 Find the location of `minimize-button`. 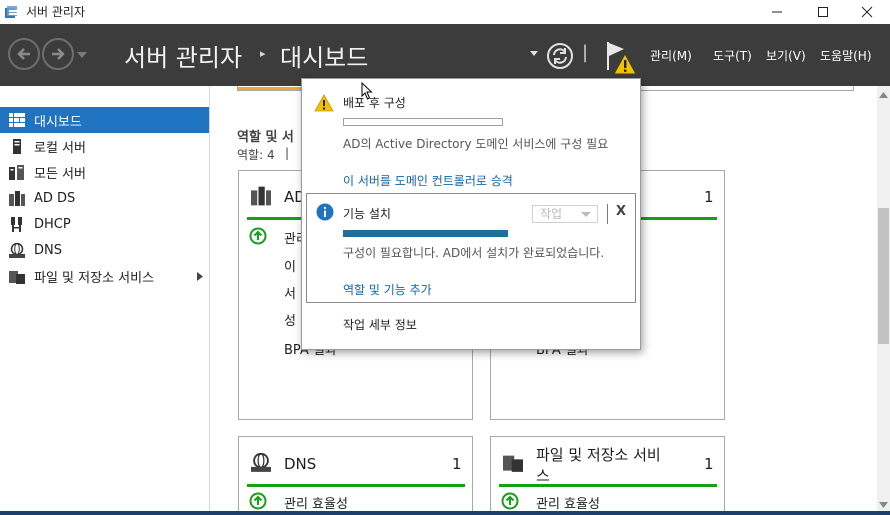

minimize-button is located at coordinates (777, 12).